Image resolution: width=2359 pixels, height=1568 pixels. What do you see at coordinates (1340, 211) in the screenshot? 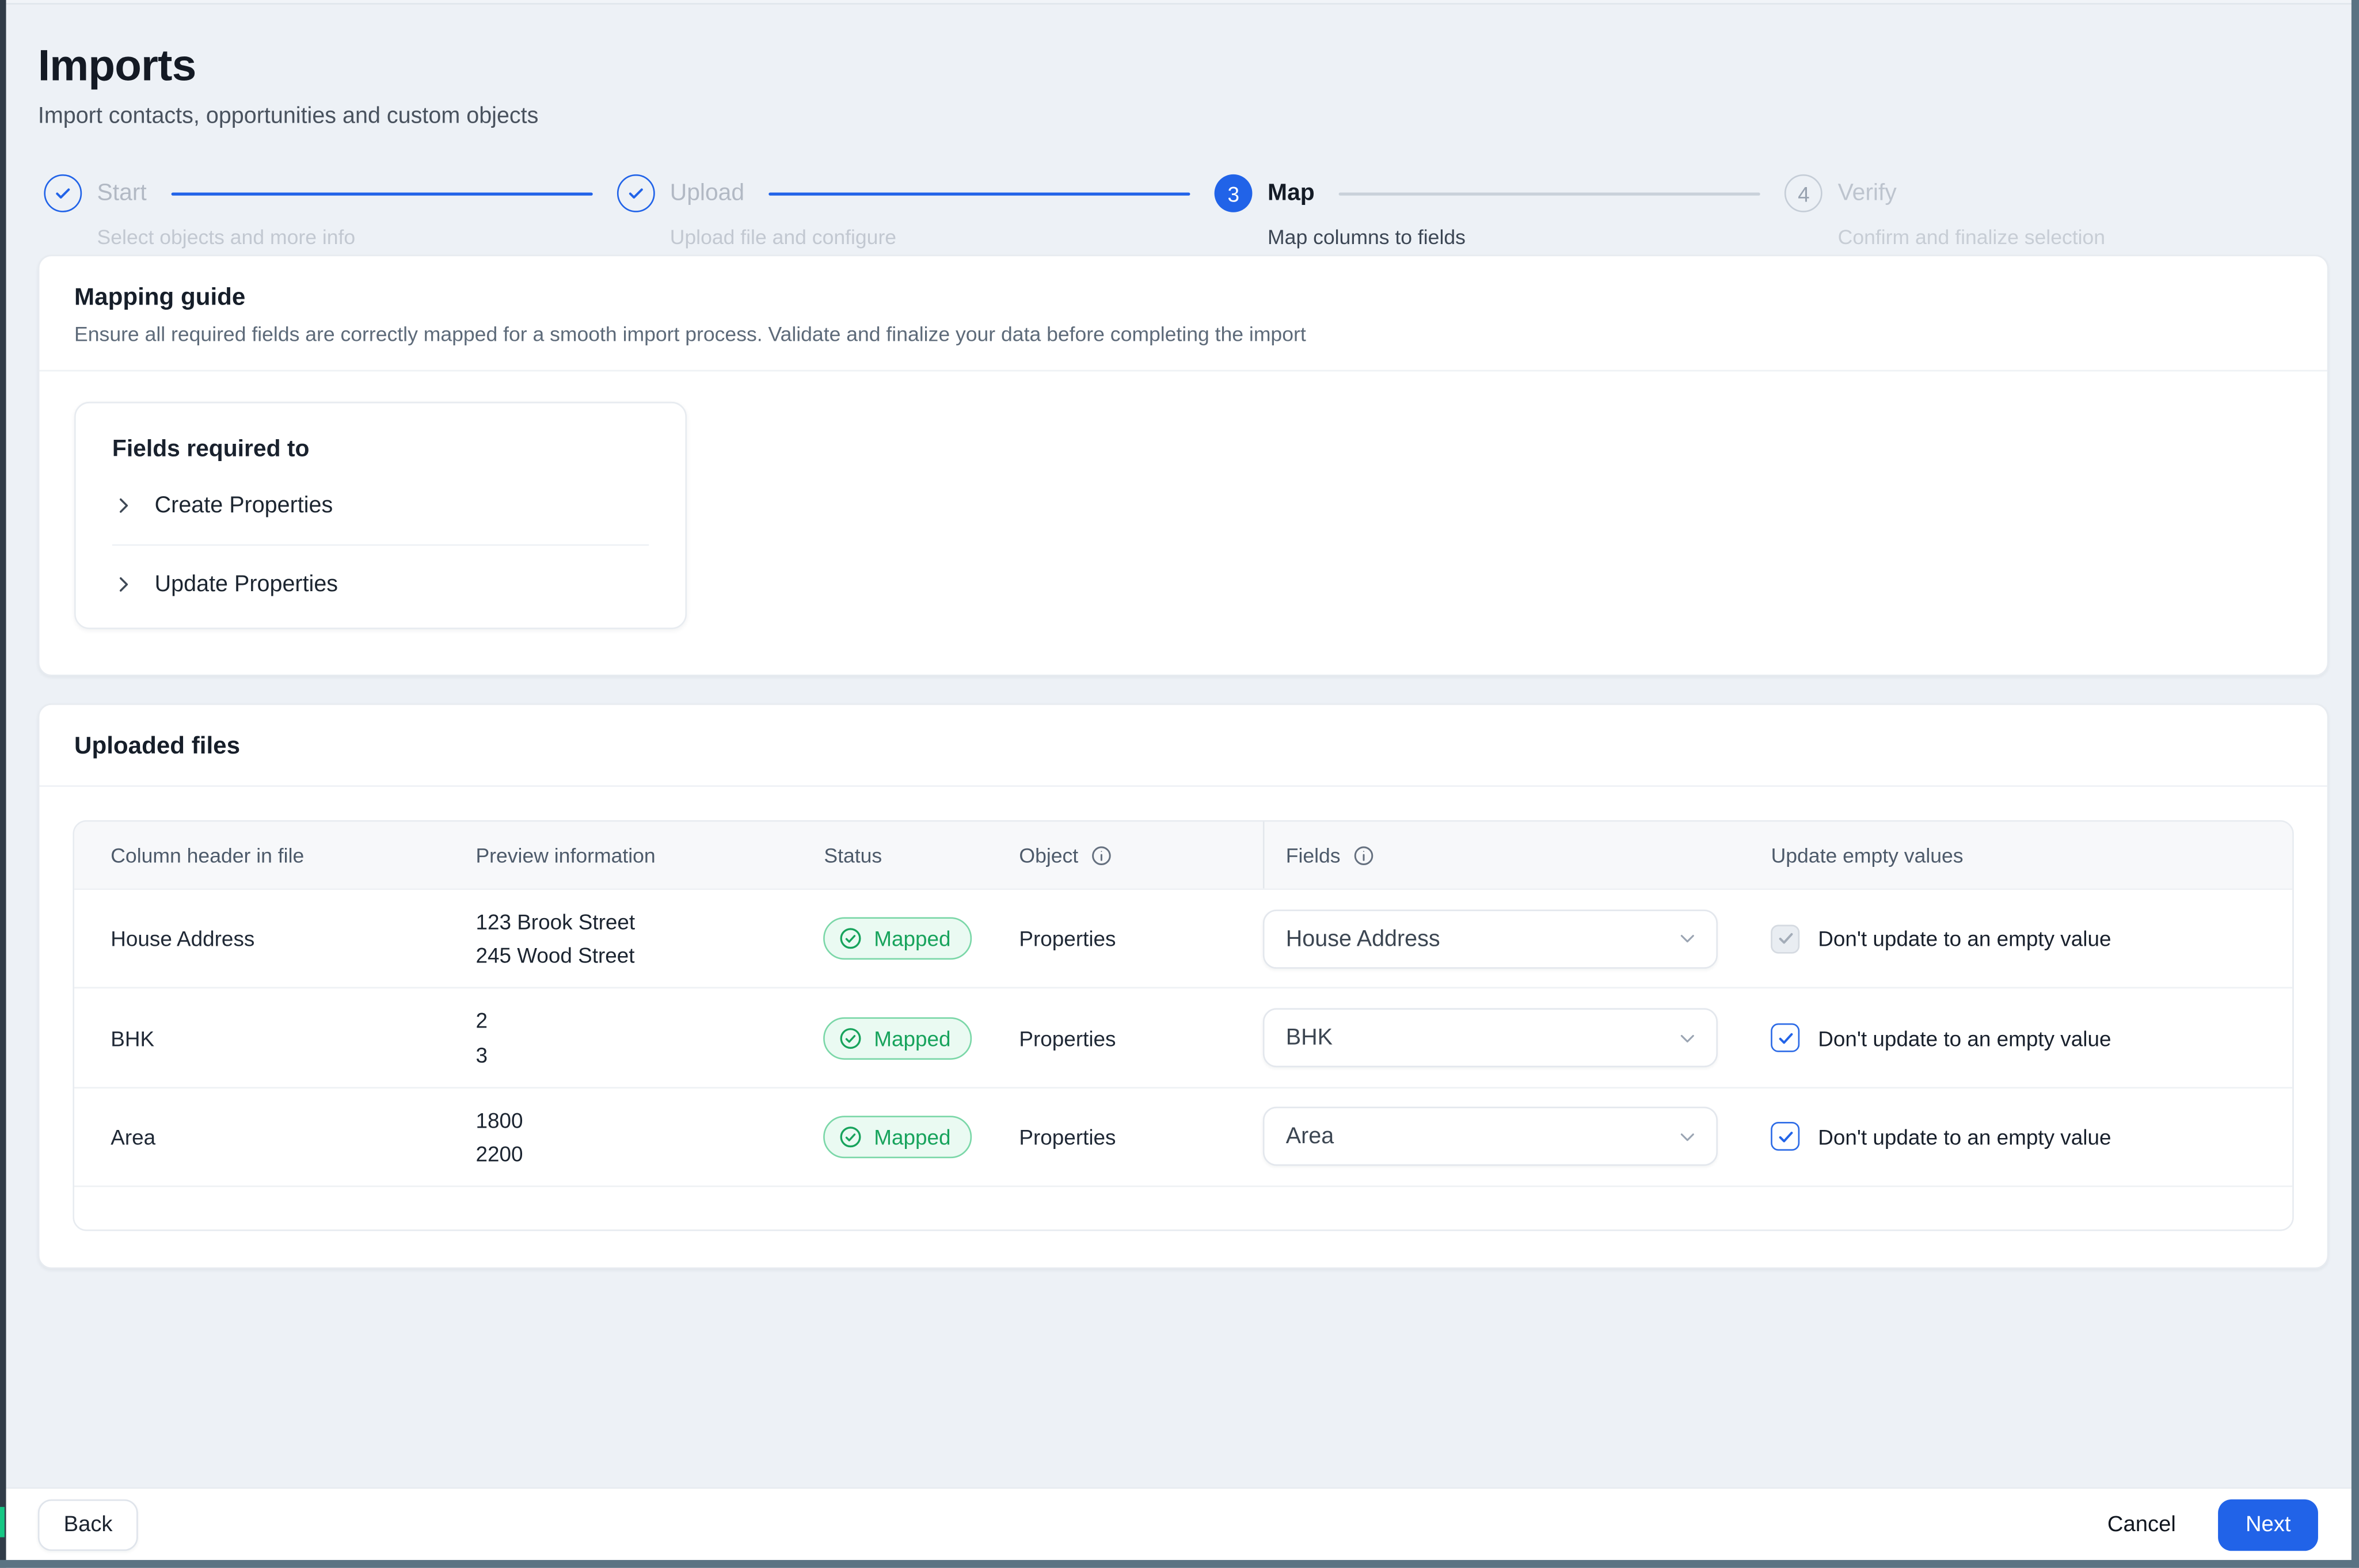
I see `step-map: 3 Map Map columns to fields` at bounding box center [1340, 211].